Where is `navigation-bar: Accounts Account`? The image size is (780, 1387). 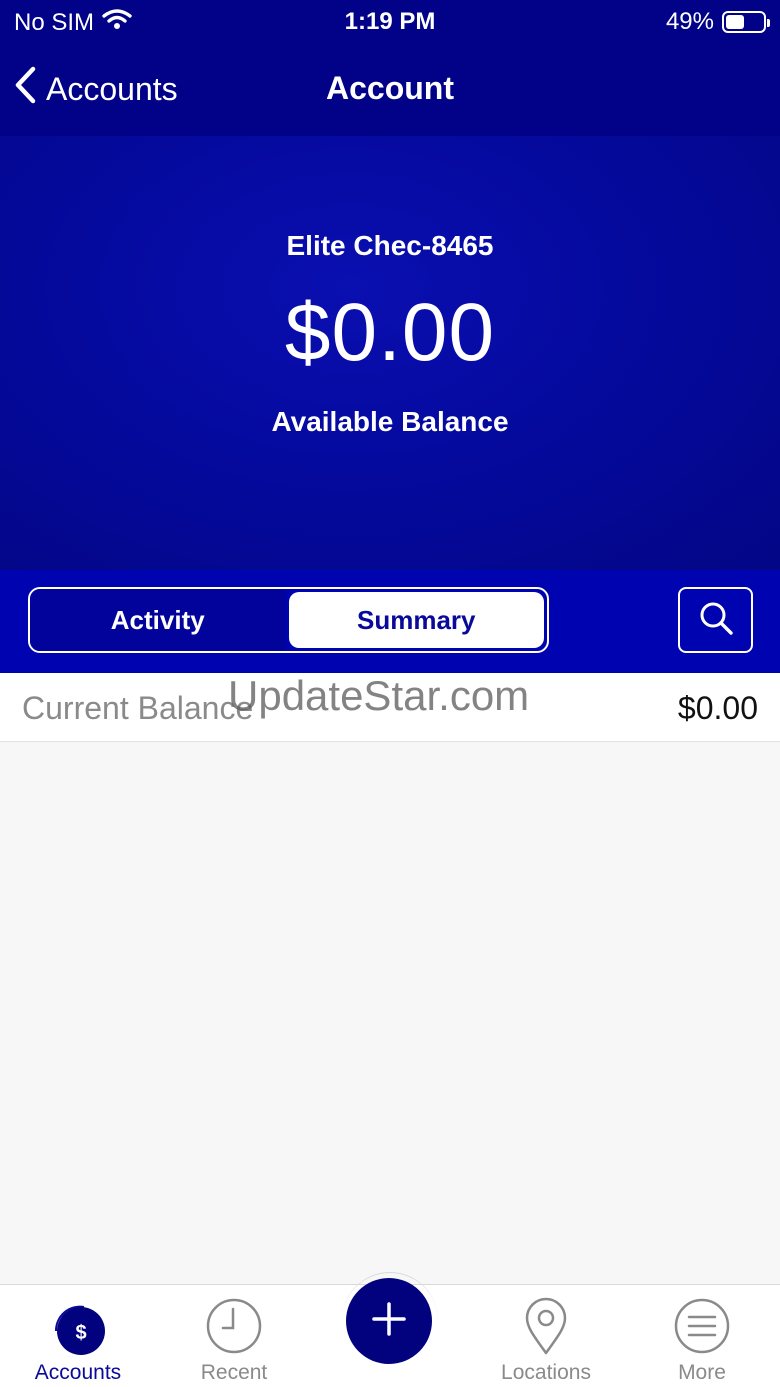 navigation-bar: Accounts Account is located at coordinates (390, 88).